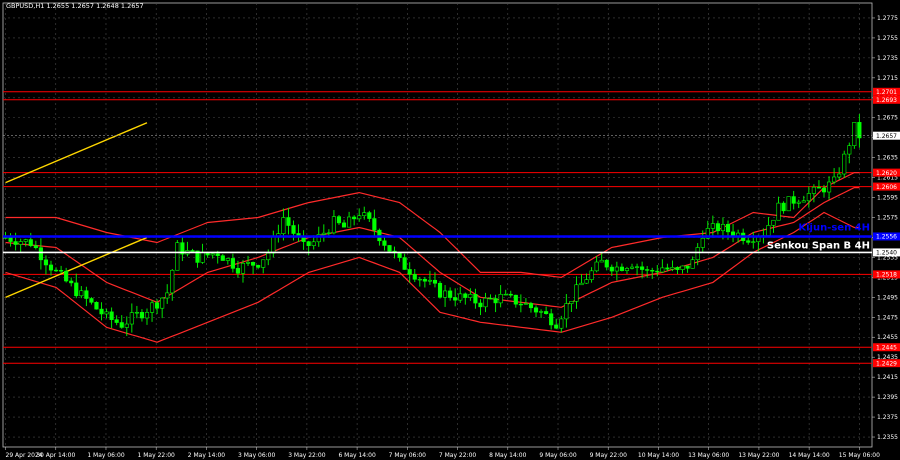 The width and height of the screenshot is (900, 460). What do you see at coordinates (818, 245) in the screenshot?
I see `senkou-span-b-label: Senkou Span B 4H` at bounding box center [818, 245].